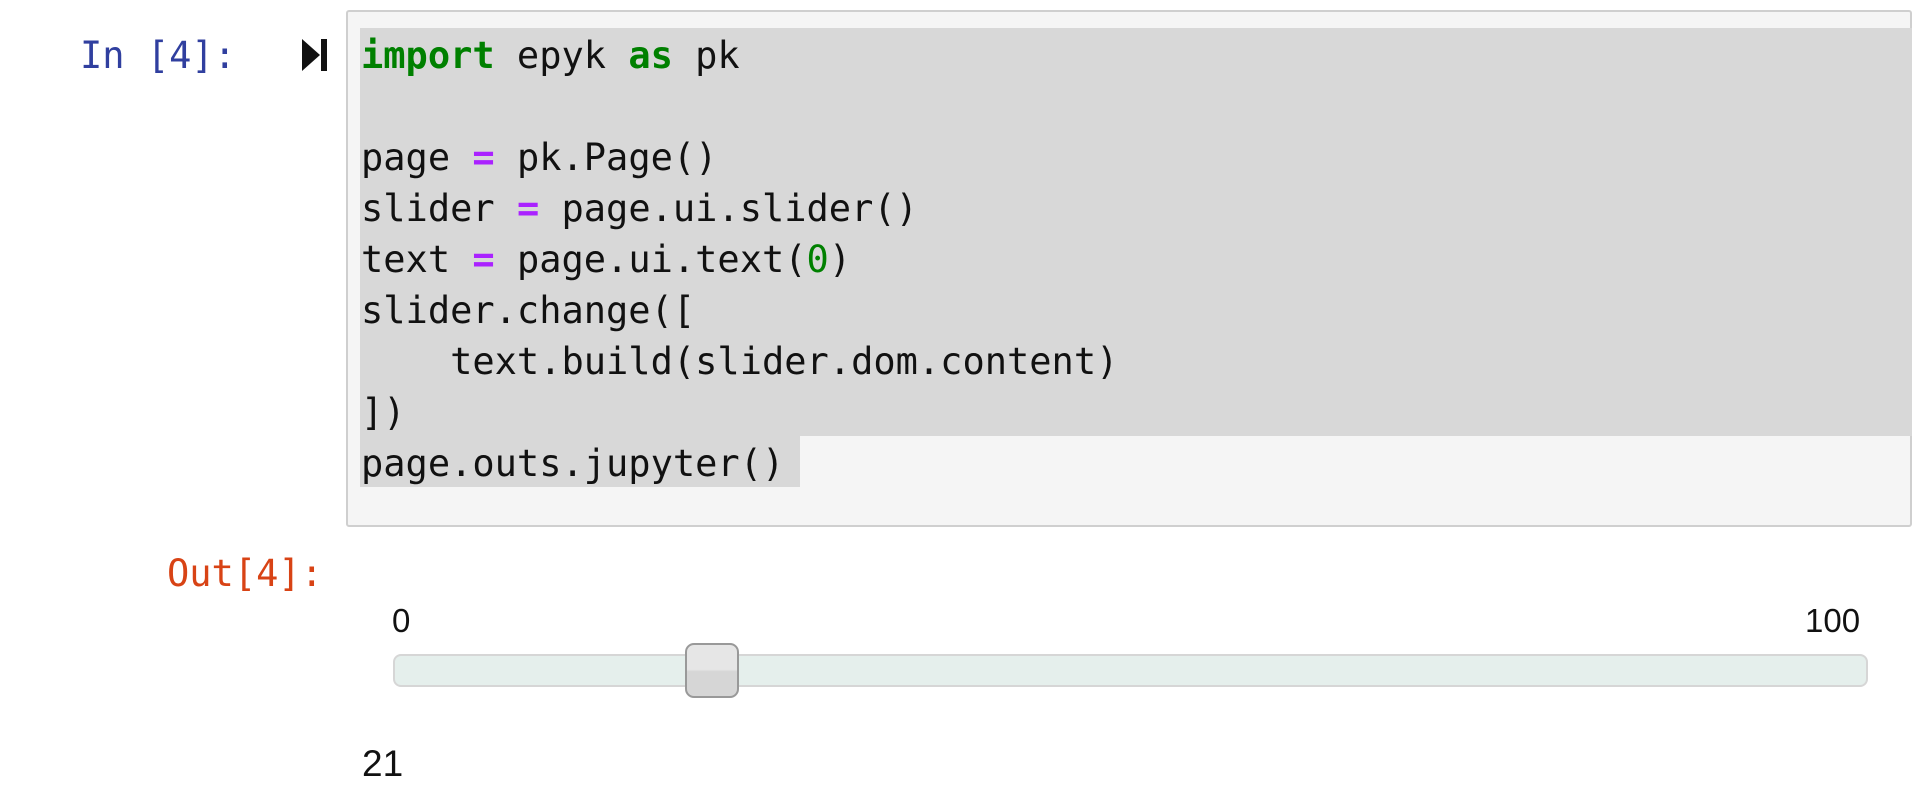 This screenshot has width=1931, height=802. Describe the element at coordinates (383, 763) in the screenshot. I see `output-text-value: 21` at that location.